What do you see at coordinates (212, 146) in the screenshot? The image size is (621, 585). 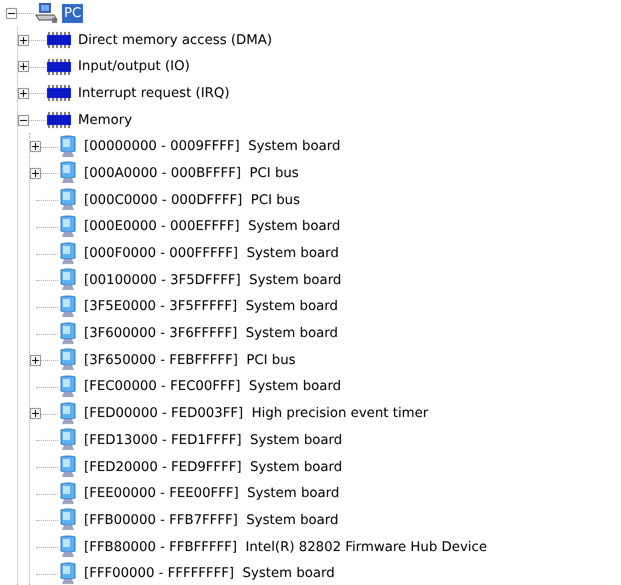 I see `tree-item: [00000000 - 0009FFFF] System board` at bounding box center [212, 146].